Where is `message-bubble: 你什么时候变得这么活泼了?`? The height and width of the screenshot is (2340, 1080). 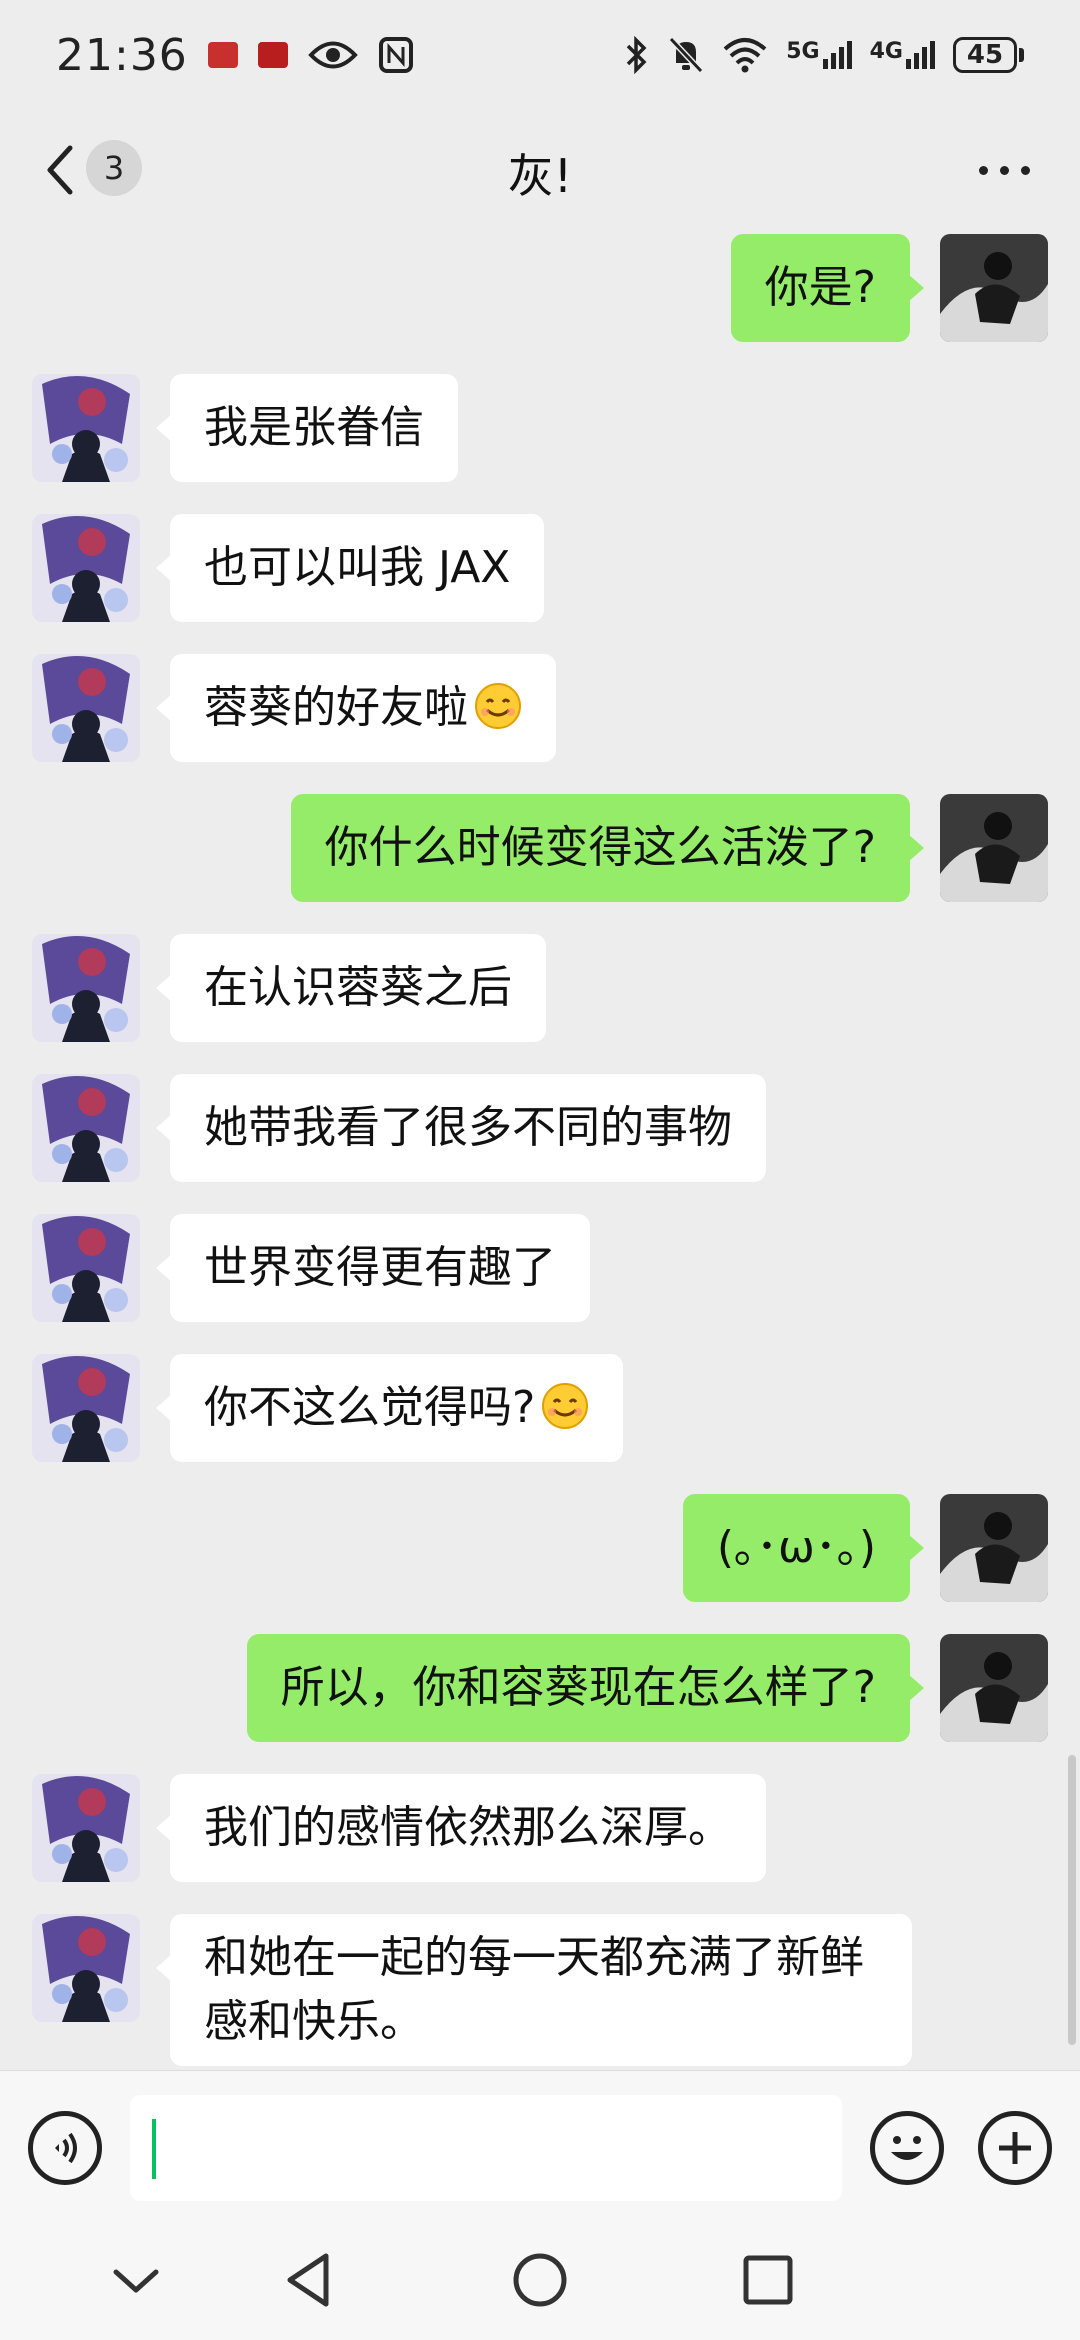 message-bubble: 你什么时候变得这么活泼了? is located at coordinates (607, 848).